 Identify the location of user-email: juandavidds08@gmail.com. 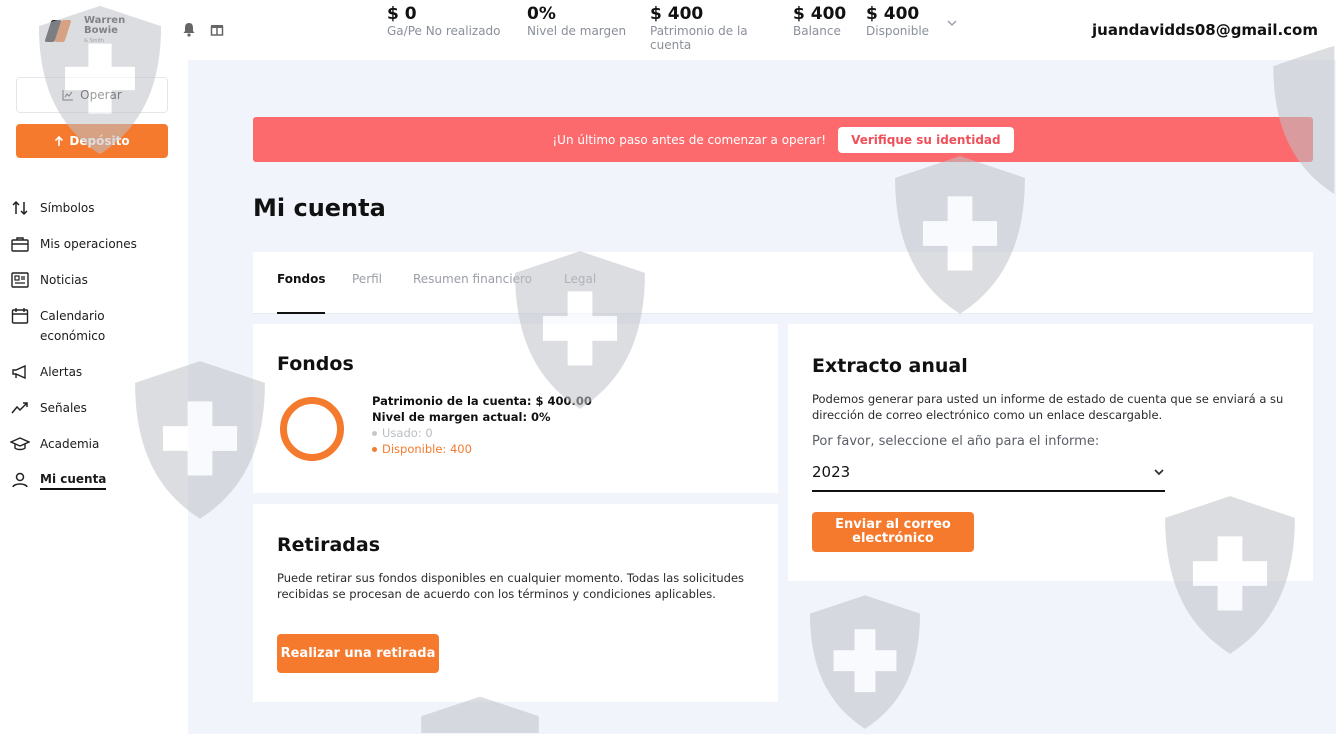
(1205, 30).